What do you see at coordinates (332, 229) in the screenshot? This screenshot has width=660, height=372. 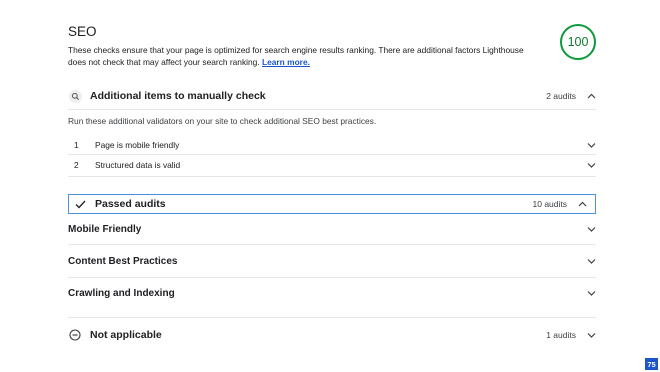 I see `group-mobile-friendly: Mobile Friendly` at bounding box center [332, 229].